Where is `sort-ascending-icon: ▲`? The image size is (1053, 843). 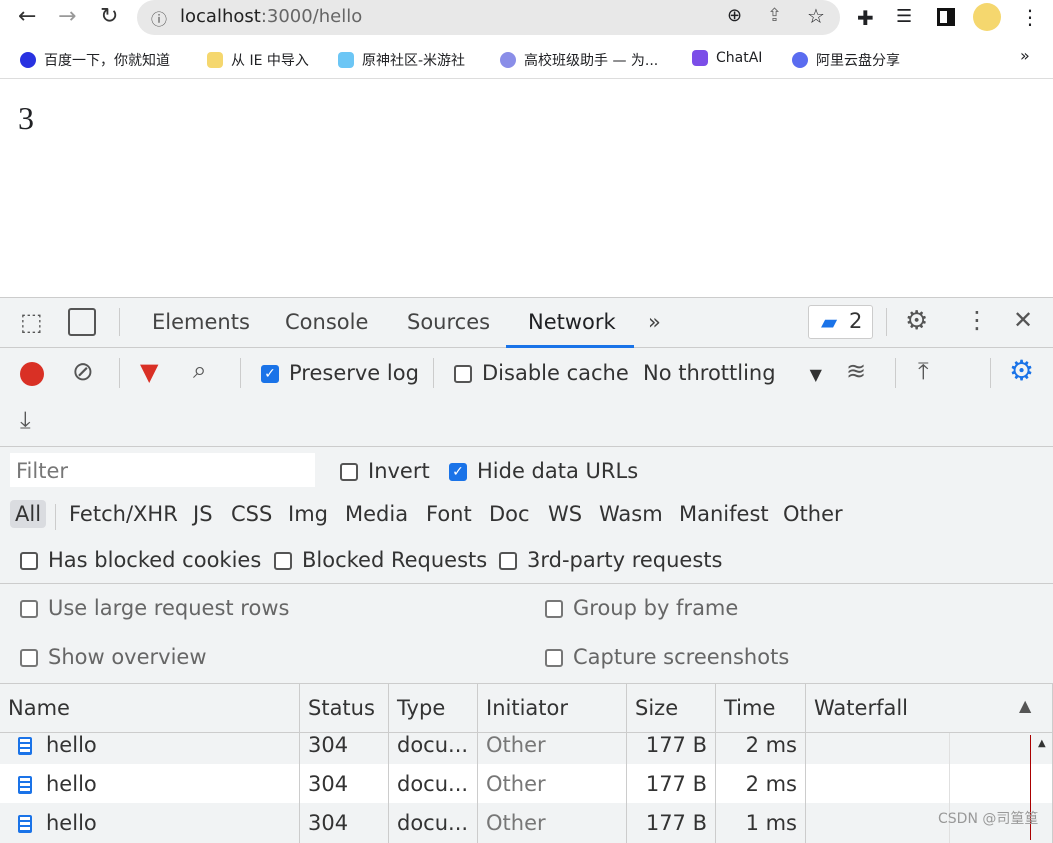 sort-ascending-icon: ▲ is located at coordinates (1025, 705).